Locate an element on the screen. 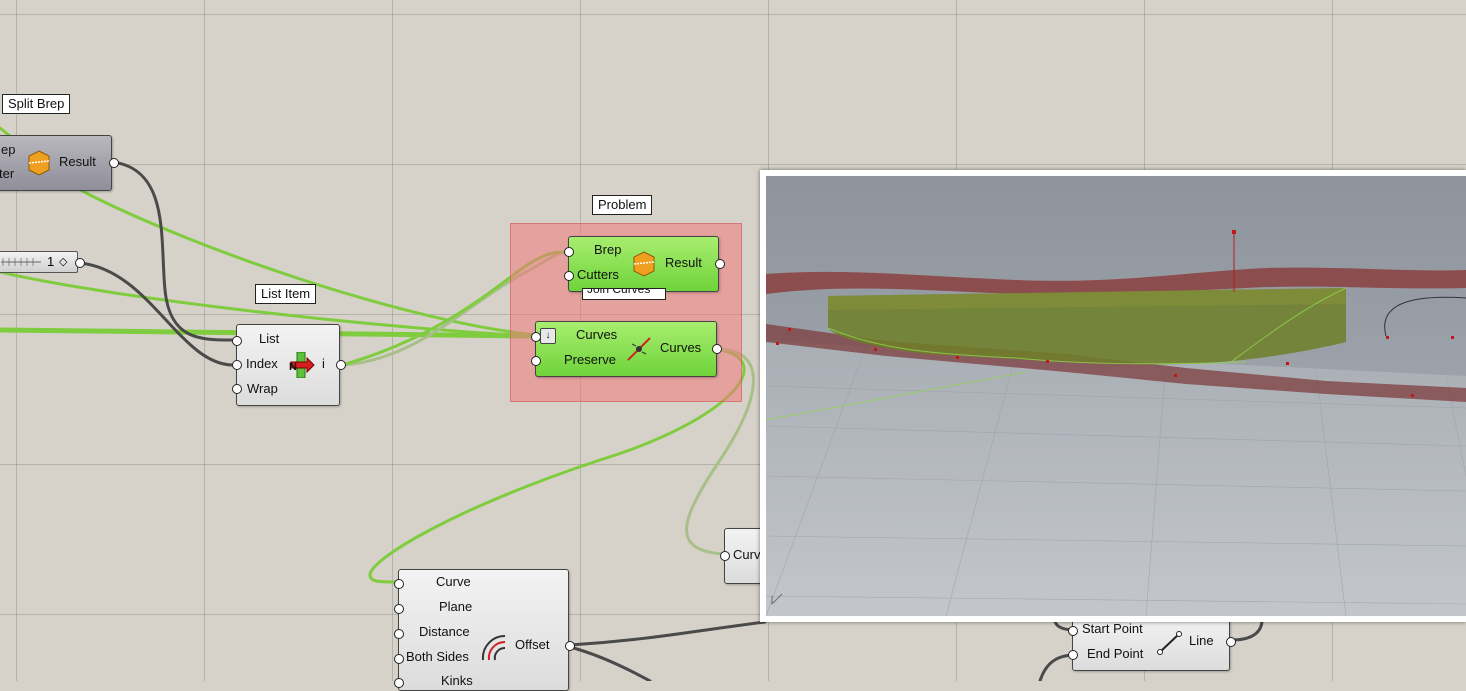  input-port-wrap is located at coordinates (237, 389).